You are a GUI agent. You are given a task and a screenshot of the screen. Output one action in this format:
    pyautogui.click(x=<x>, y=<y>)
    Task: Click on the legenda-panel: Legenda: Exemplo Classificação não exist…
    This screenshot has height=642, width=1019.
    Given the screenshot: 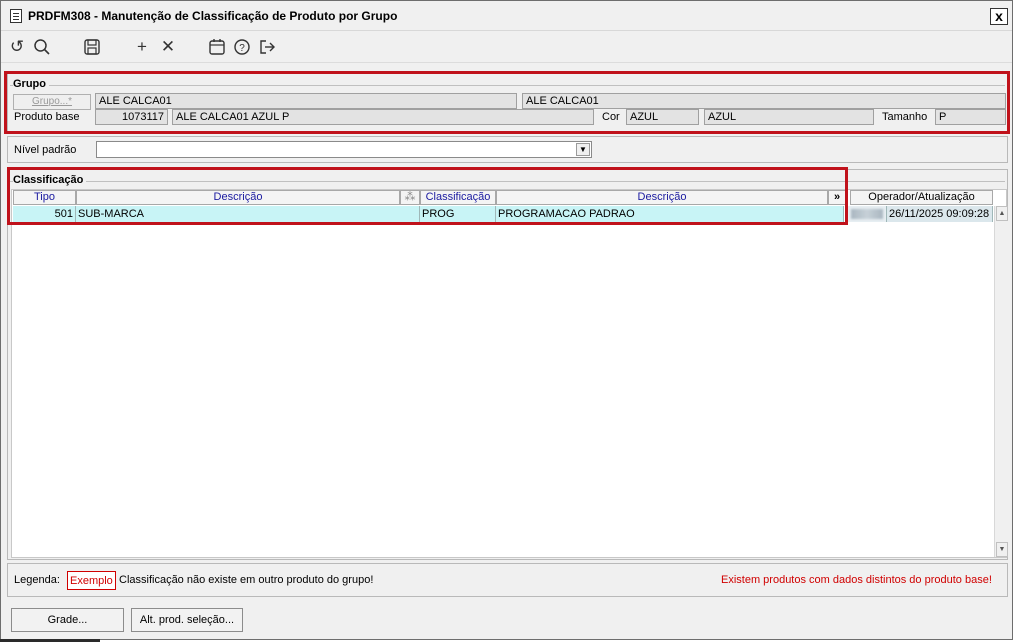 What is the action you would take?
    pyautogui.click(x=507, y=580)
    